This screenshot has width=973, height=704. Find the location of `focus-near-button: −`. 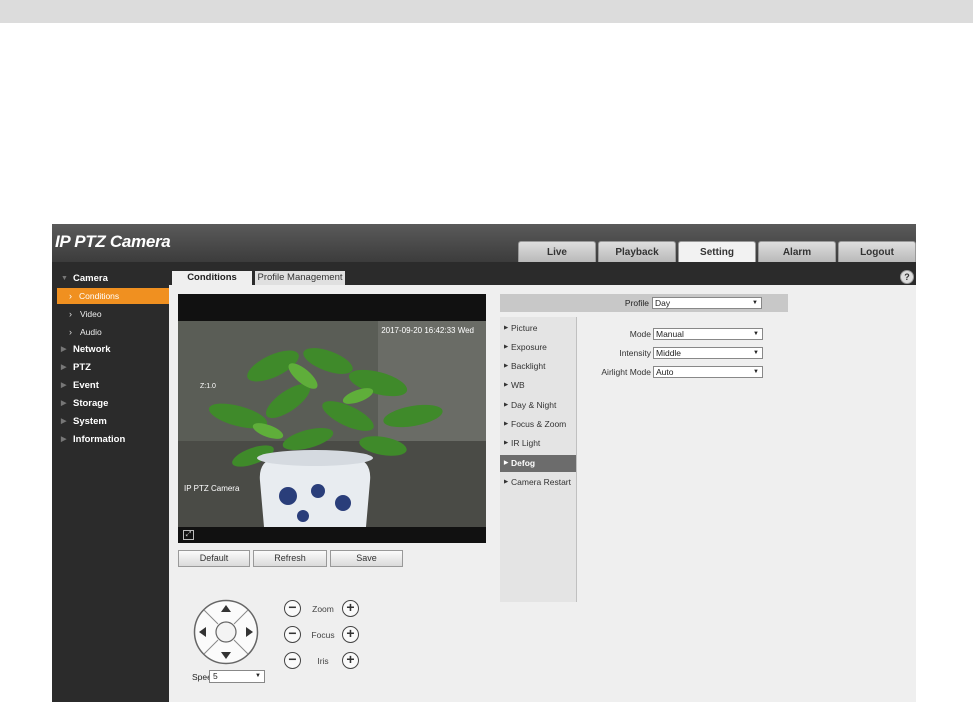

focus-near-button: − is located at coordinates (292, 634).